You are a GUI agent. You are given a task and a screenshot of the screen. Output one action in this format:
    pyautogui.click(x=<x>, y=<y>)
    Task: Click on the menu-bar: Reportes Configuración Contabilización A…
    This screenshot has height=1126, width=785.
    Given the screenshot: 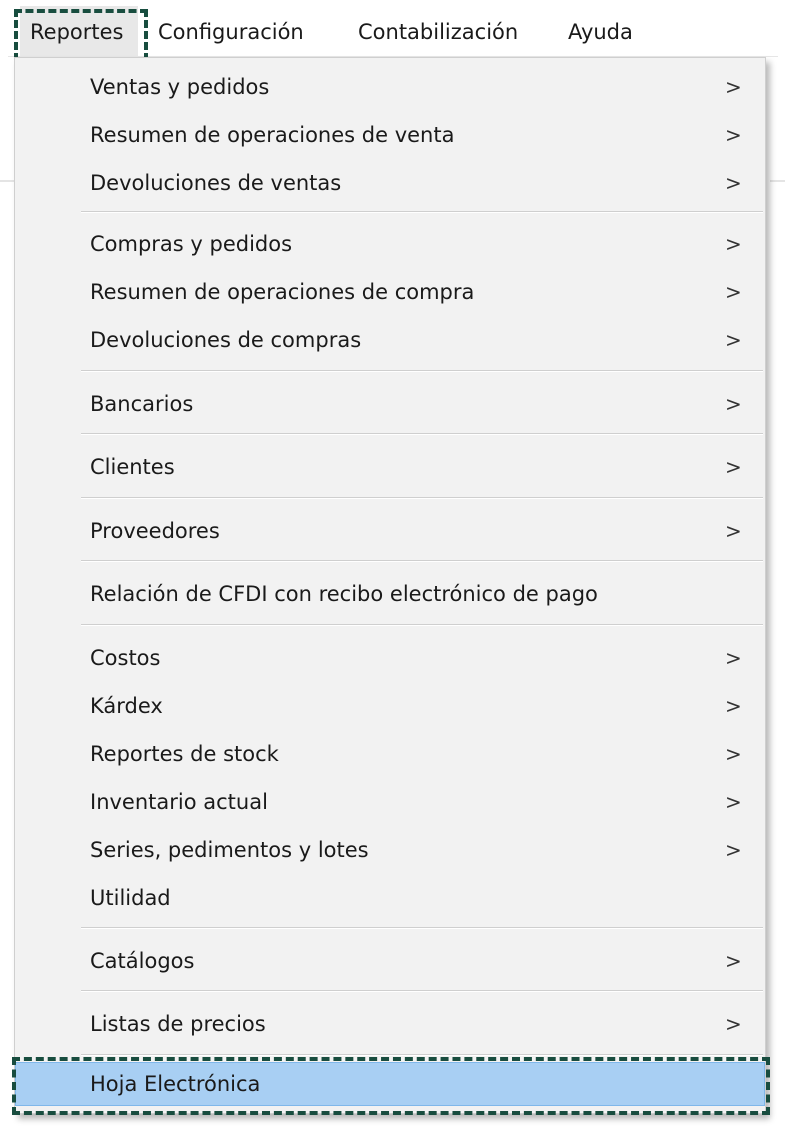 What is the action you would take?
    pyautogui.click(x=393, y=31)
    